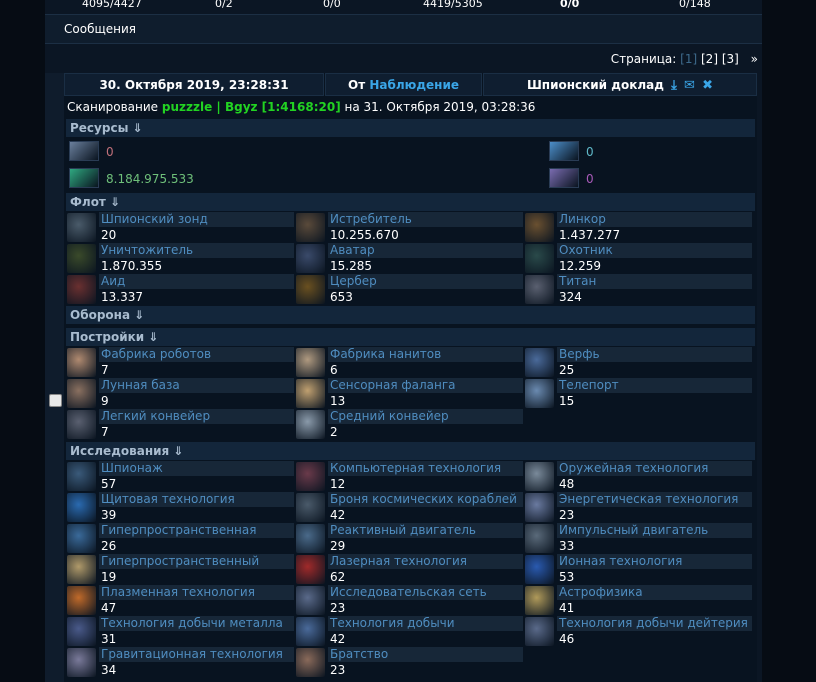  Describe the element at coordinates (410, 315) in the screenshot. I see `section-defense: Оборона ⇓` at that location.